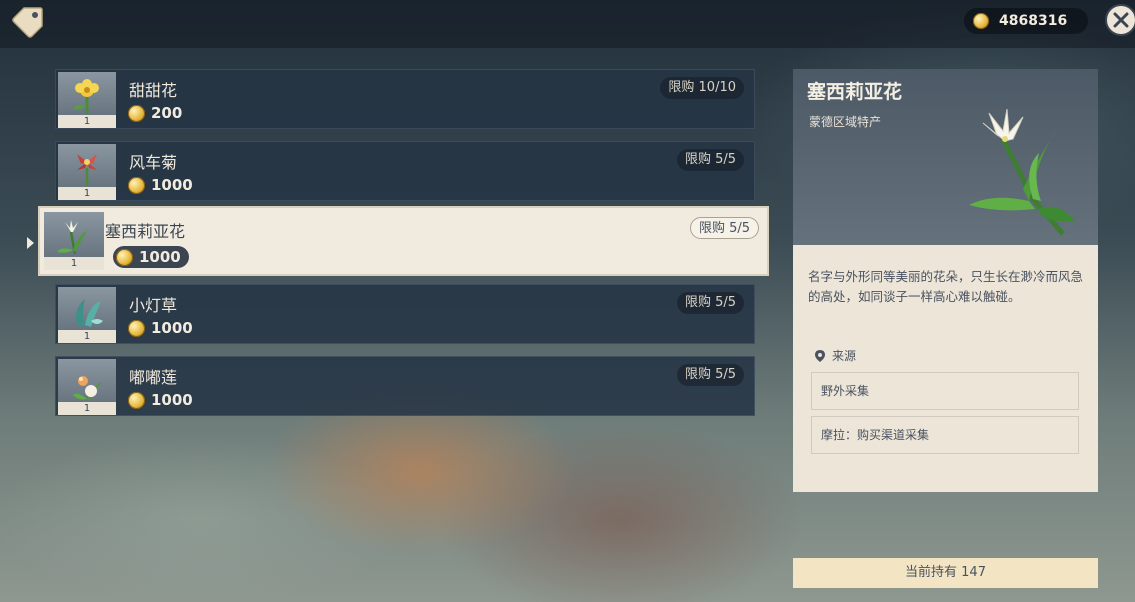 The height and width of the screenshot is (602, 1135). I want to click on location-pin-icon, so click(820, 355).